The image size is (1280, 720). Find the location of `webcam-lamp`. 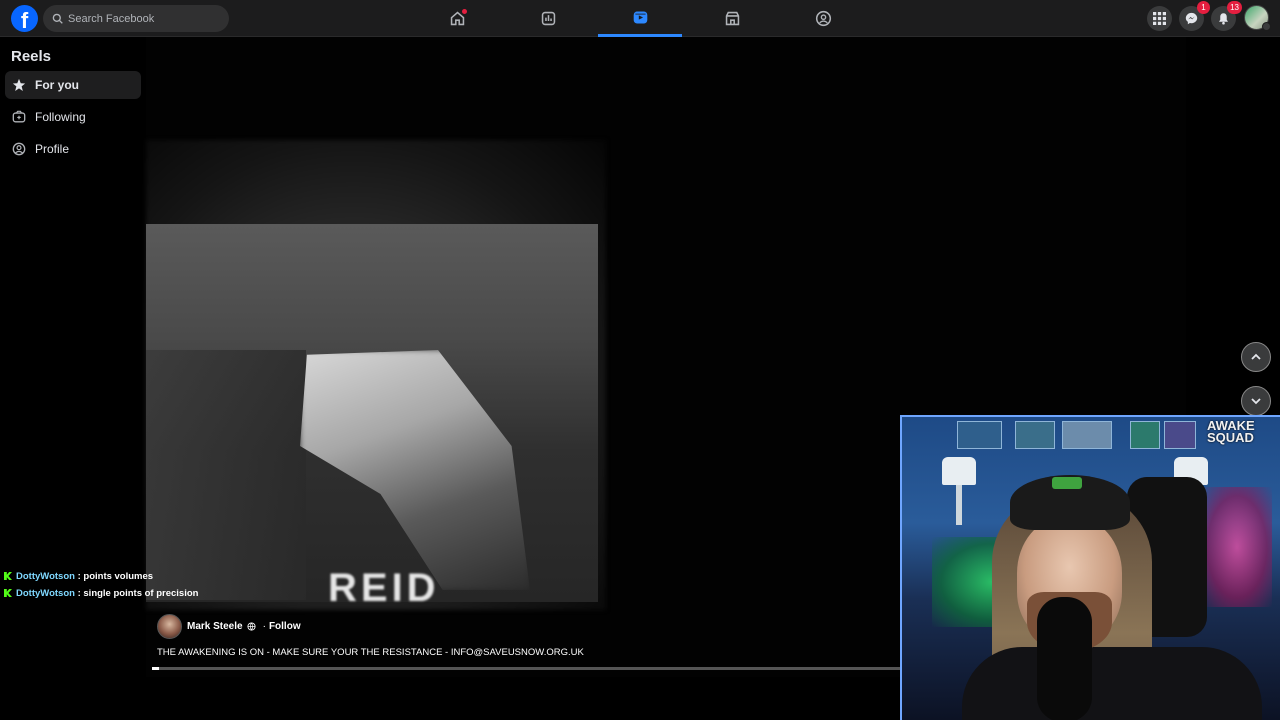

webcam-lamp is located at coordinates (959, 471).